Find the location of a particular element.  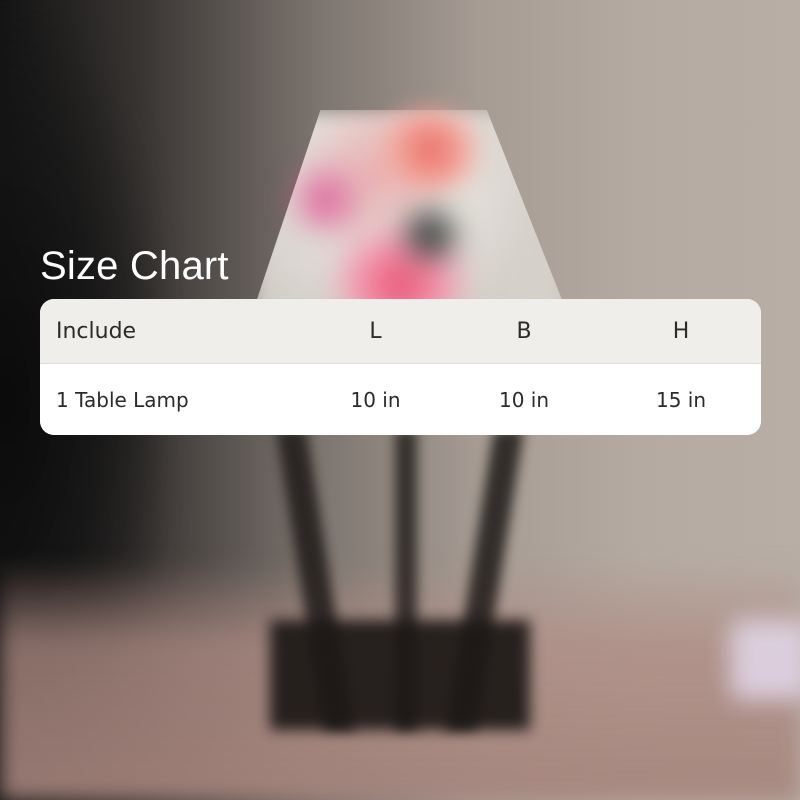

page-title: Size Chart is located at coordinates (134, 266).